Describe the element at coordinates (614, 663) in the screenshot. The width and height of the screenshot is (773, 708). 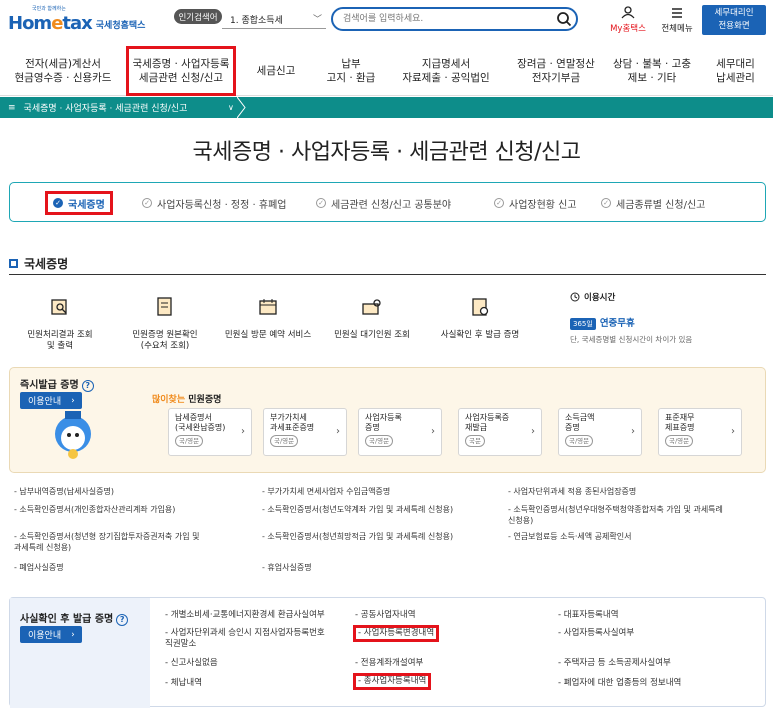
I see `list-item: - 주택자금 등 소득공제사실여부` at that location.